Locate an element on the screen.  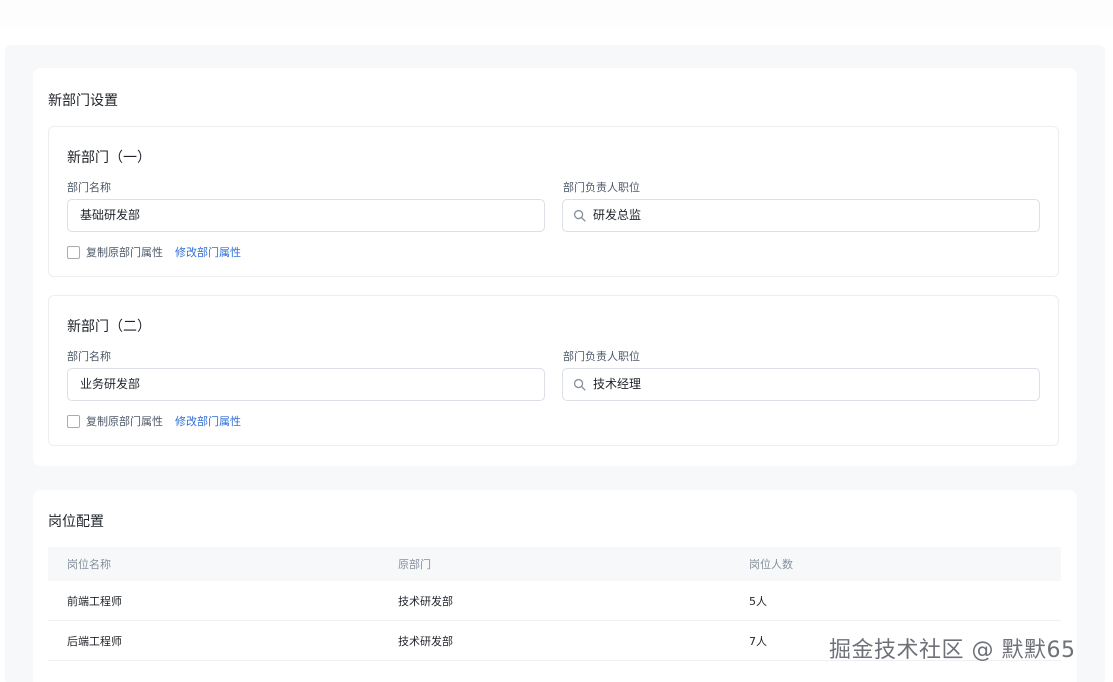
department-name-value: 基础研发部 is located at coordinates (110, 215).